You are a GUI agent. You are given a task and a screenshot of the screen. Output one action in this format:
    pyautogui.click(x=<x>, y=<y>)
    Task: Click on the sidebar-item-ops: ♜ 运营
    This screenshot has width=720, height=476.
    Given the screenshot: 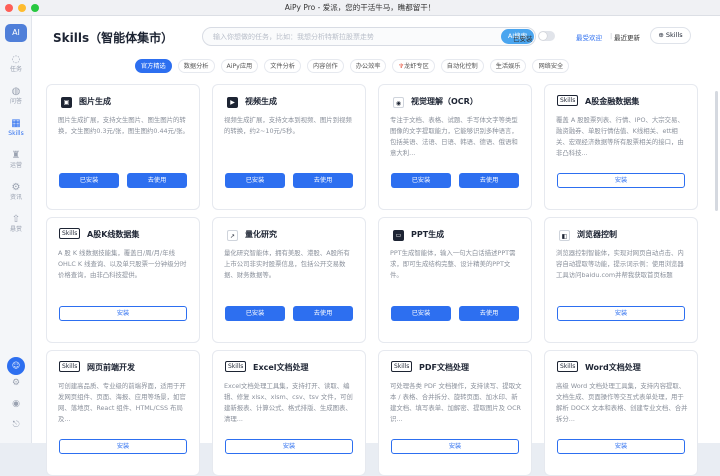 What is the action you would take?
    pyautogui.click(x=16, y=160)
    